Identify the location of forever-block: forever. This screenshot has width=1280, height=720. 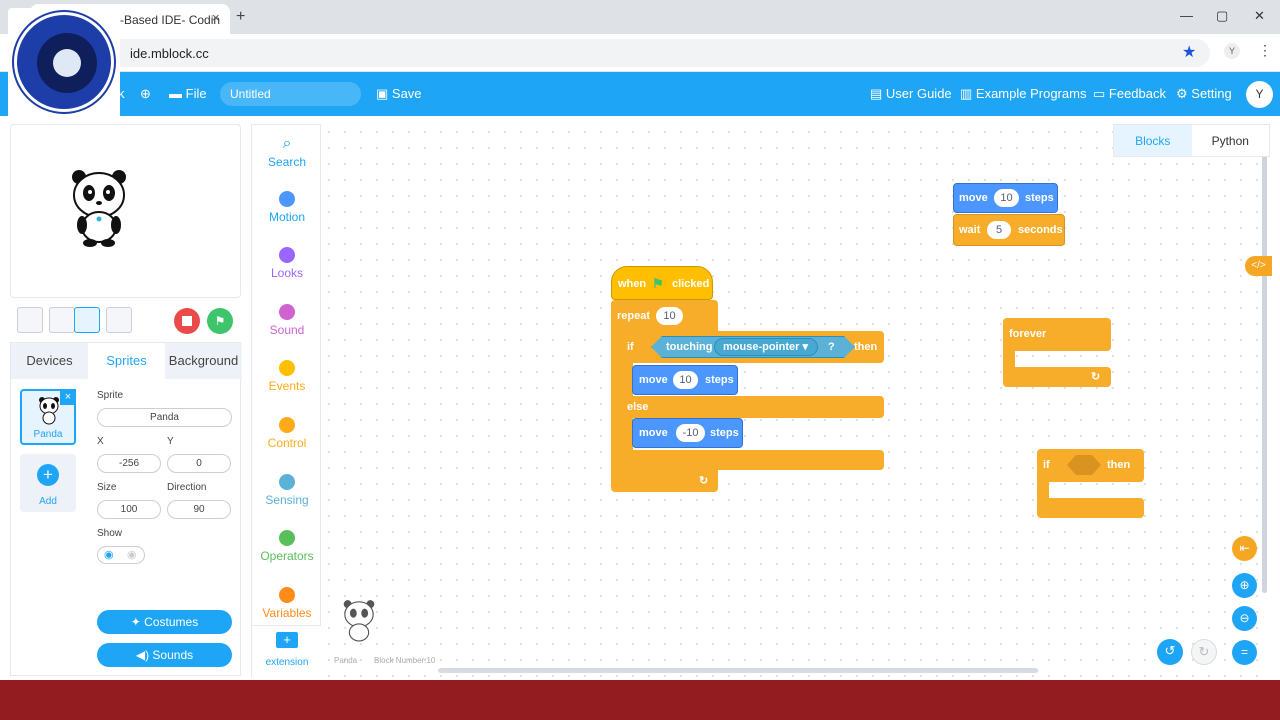
(1057, 334).